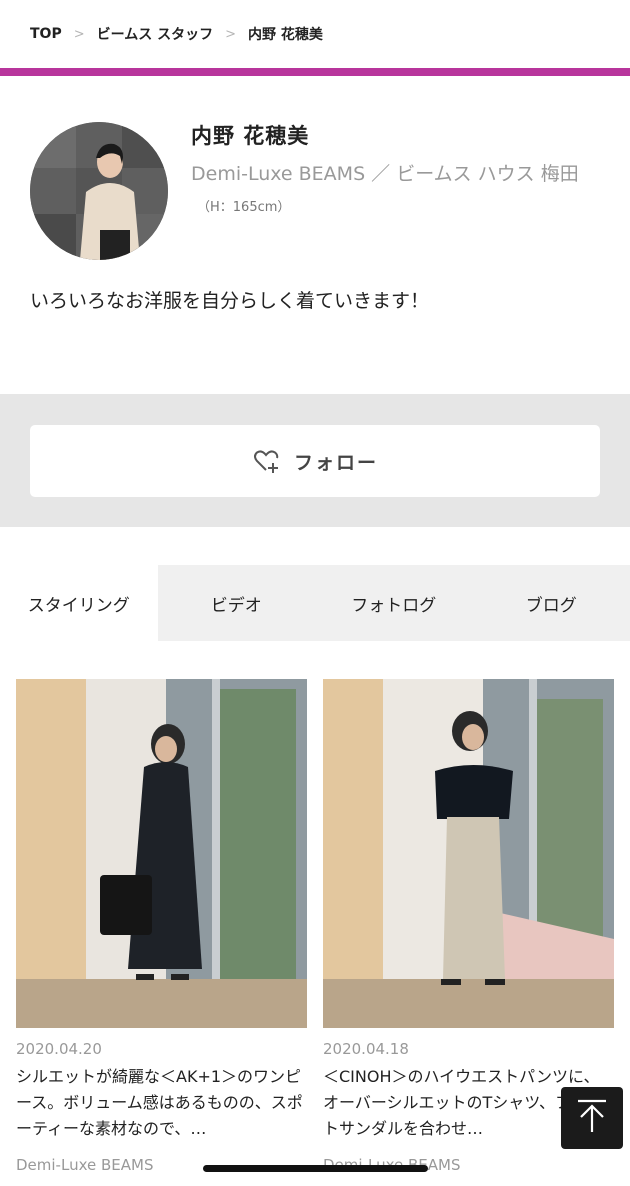 This screenshot has height=1186, width=630. I want to click on avatar, so click(99, 191).